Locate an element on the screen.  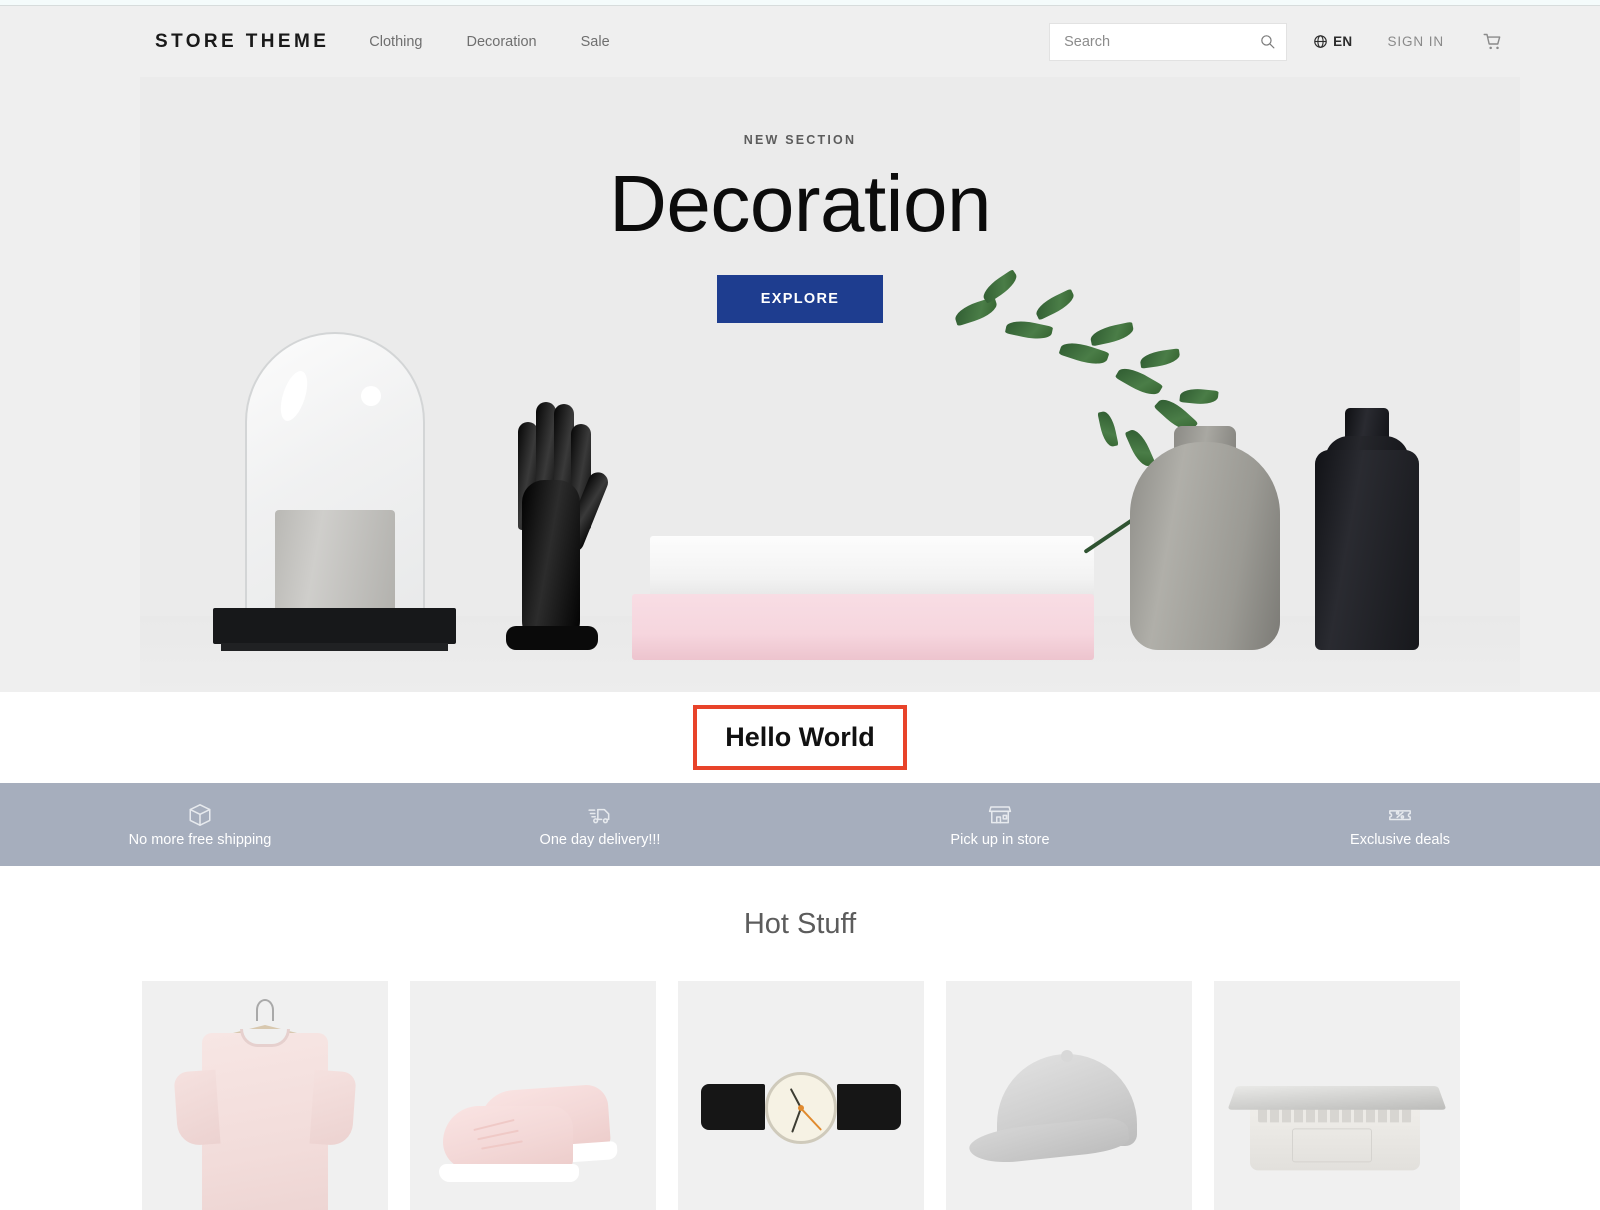
feature-label: Exclusive deals is located at coordinates (1400, 839).